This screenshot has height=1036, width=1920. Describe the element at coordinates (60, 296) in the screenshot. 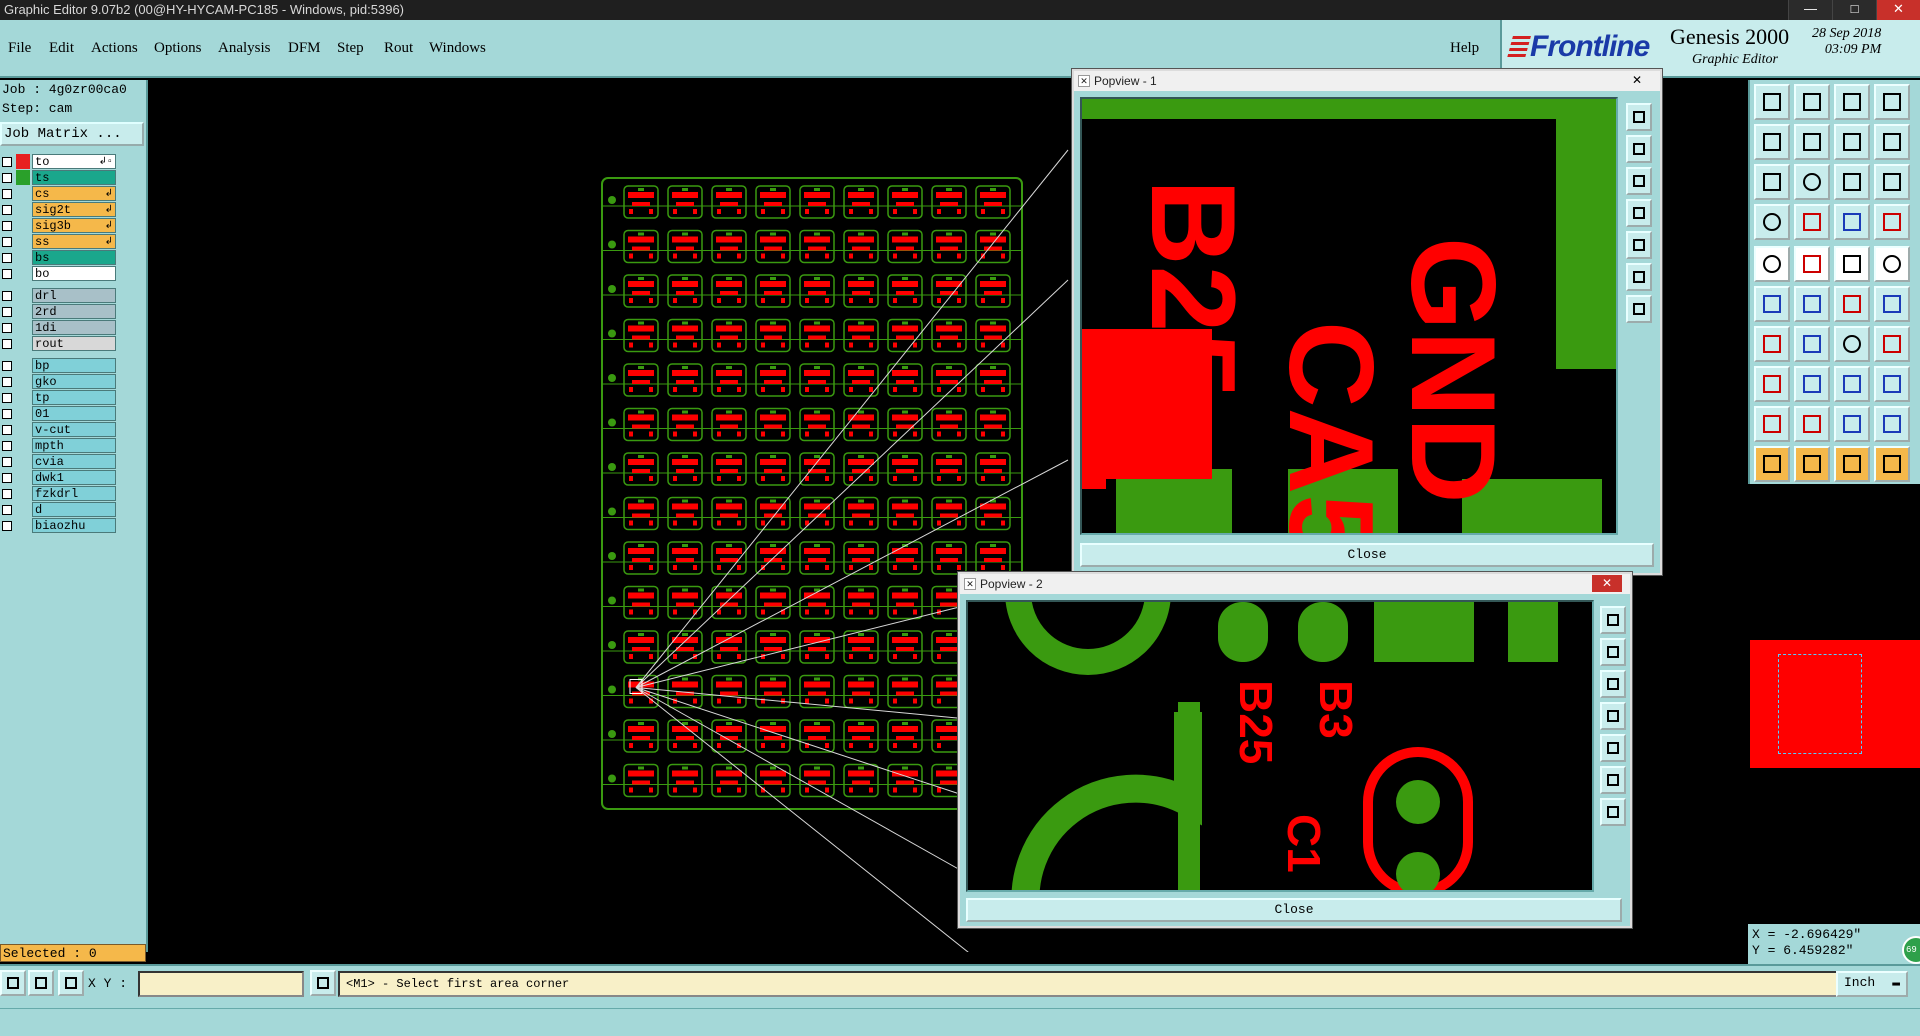

I see `layer-row: drl` at that location.